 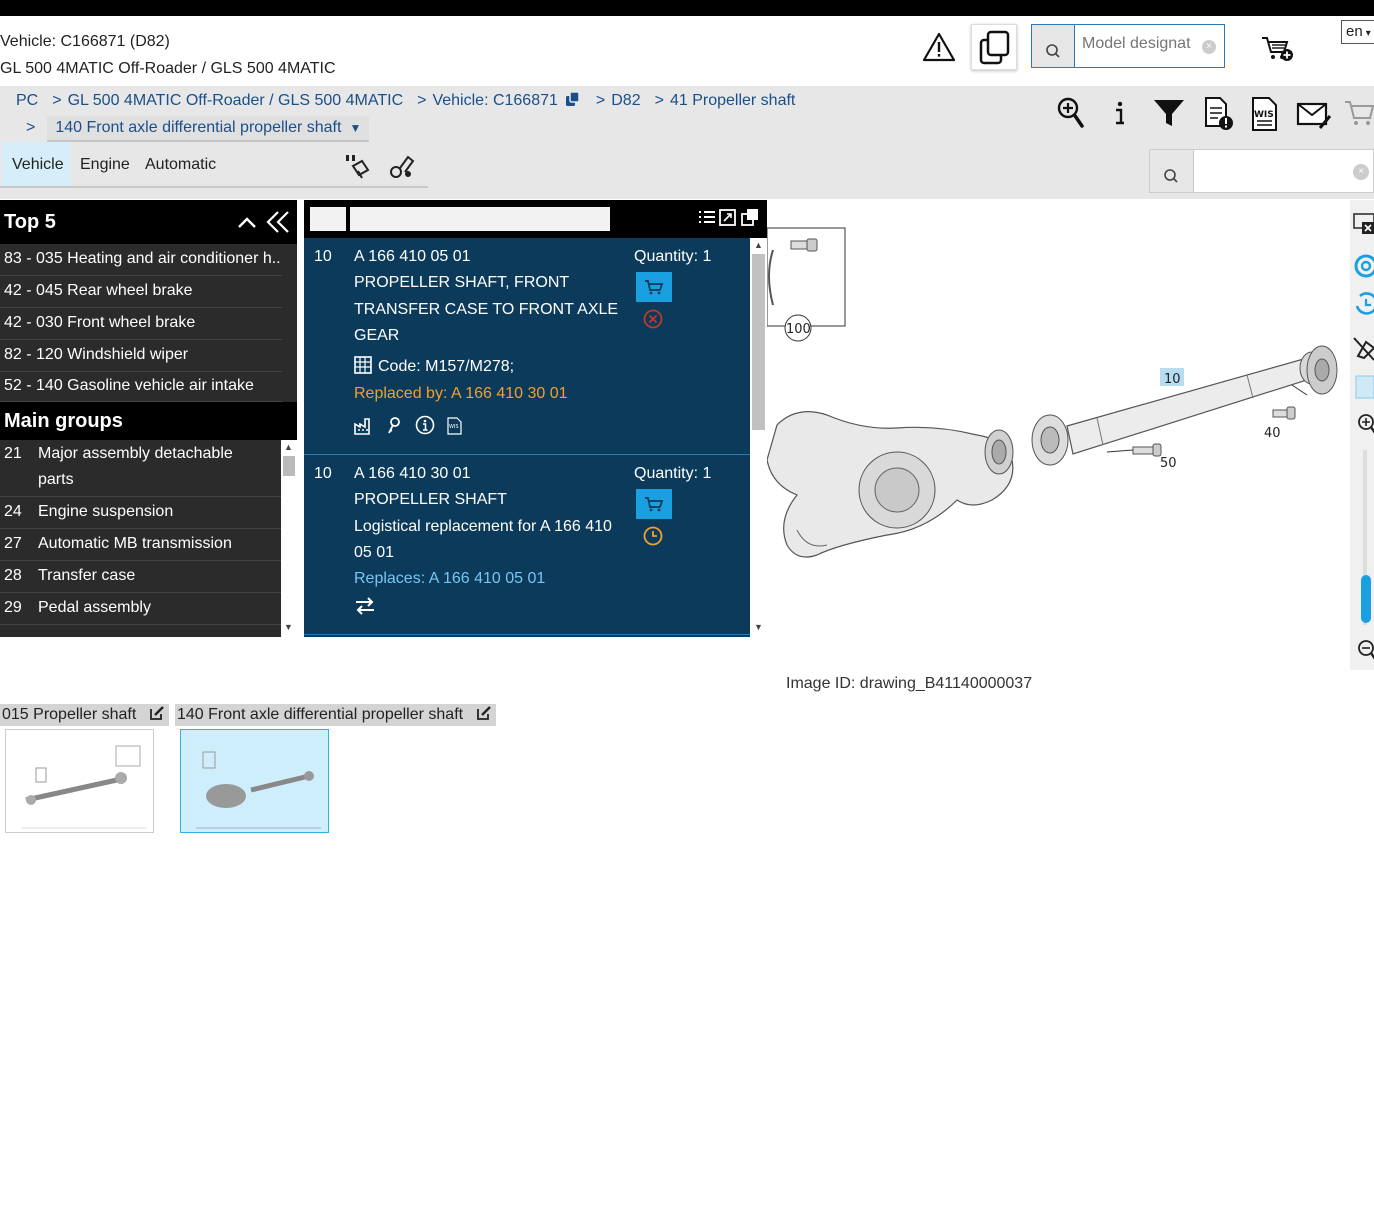 I want to click on thumbnail-tab: 015 Propeller shaft, so click(x=84, y=715).